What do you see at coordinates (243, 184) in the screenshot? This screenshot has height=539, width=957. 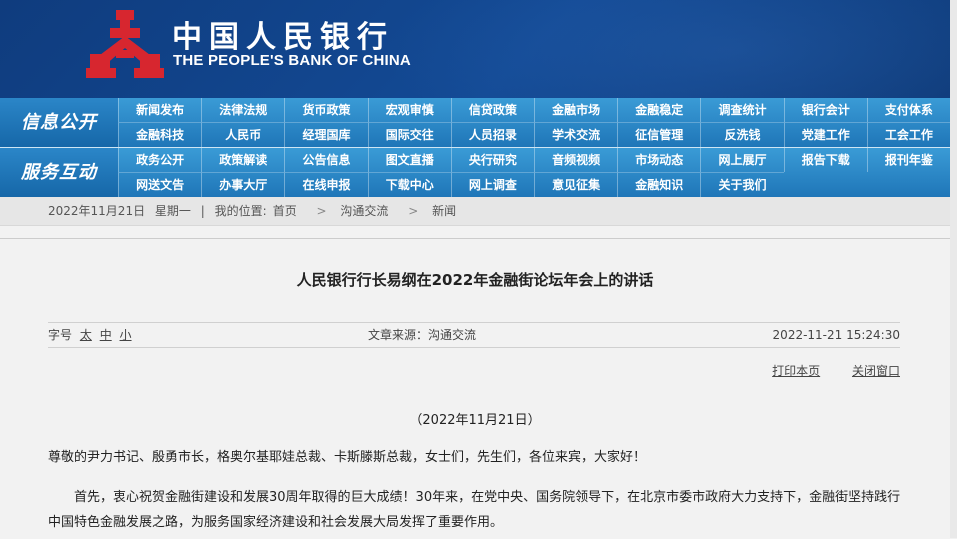 I see `nav-item-service-11: 办事大厅` at bounding box center [243, 184].